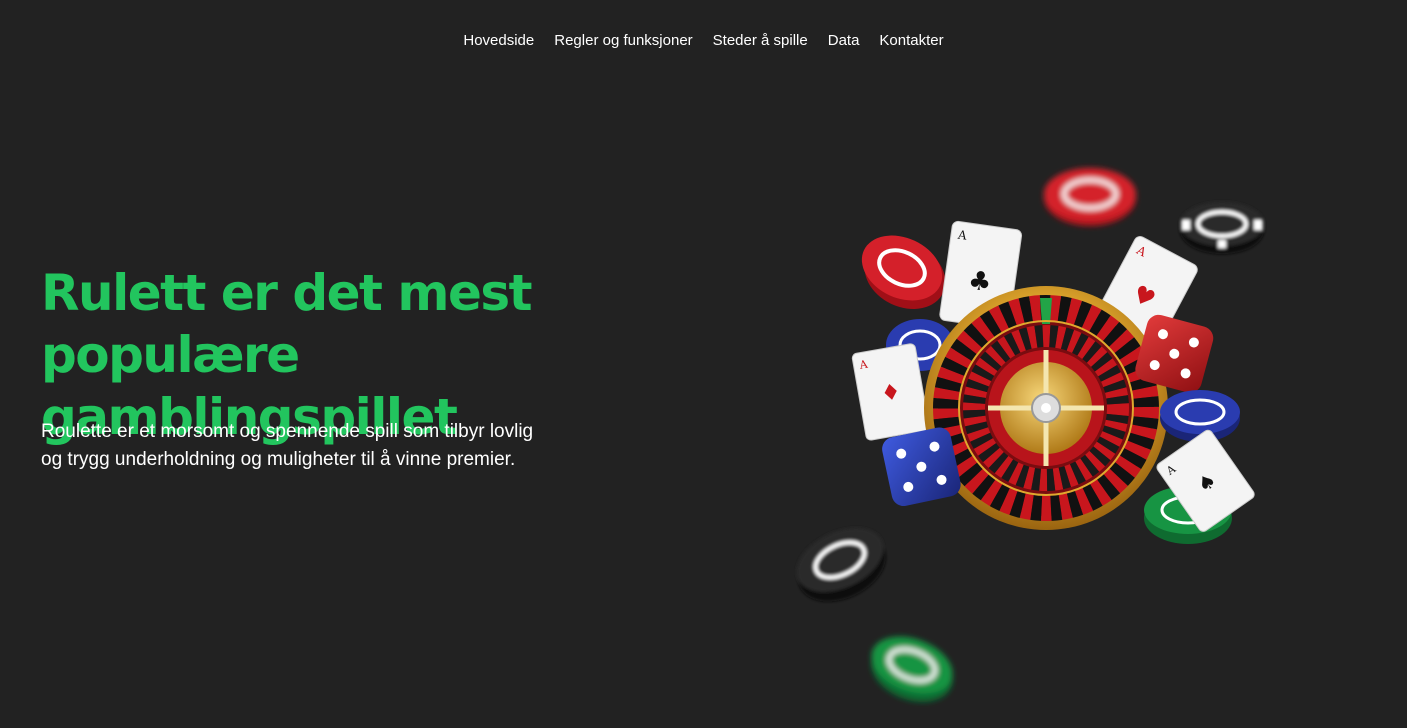 This screenshot has height=728, width=1407. What do you see at coordinates (911, 41) in the screenshot?
I see `nav-link-kontakter: Kontakter` at bounding box center [911, 41].